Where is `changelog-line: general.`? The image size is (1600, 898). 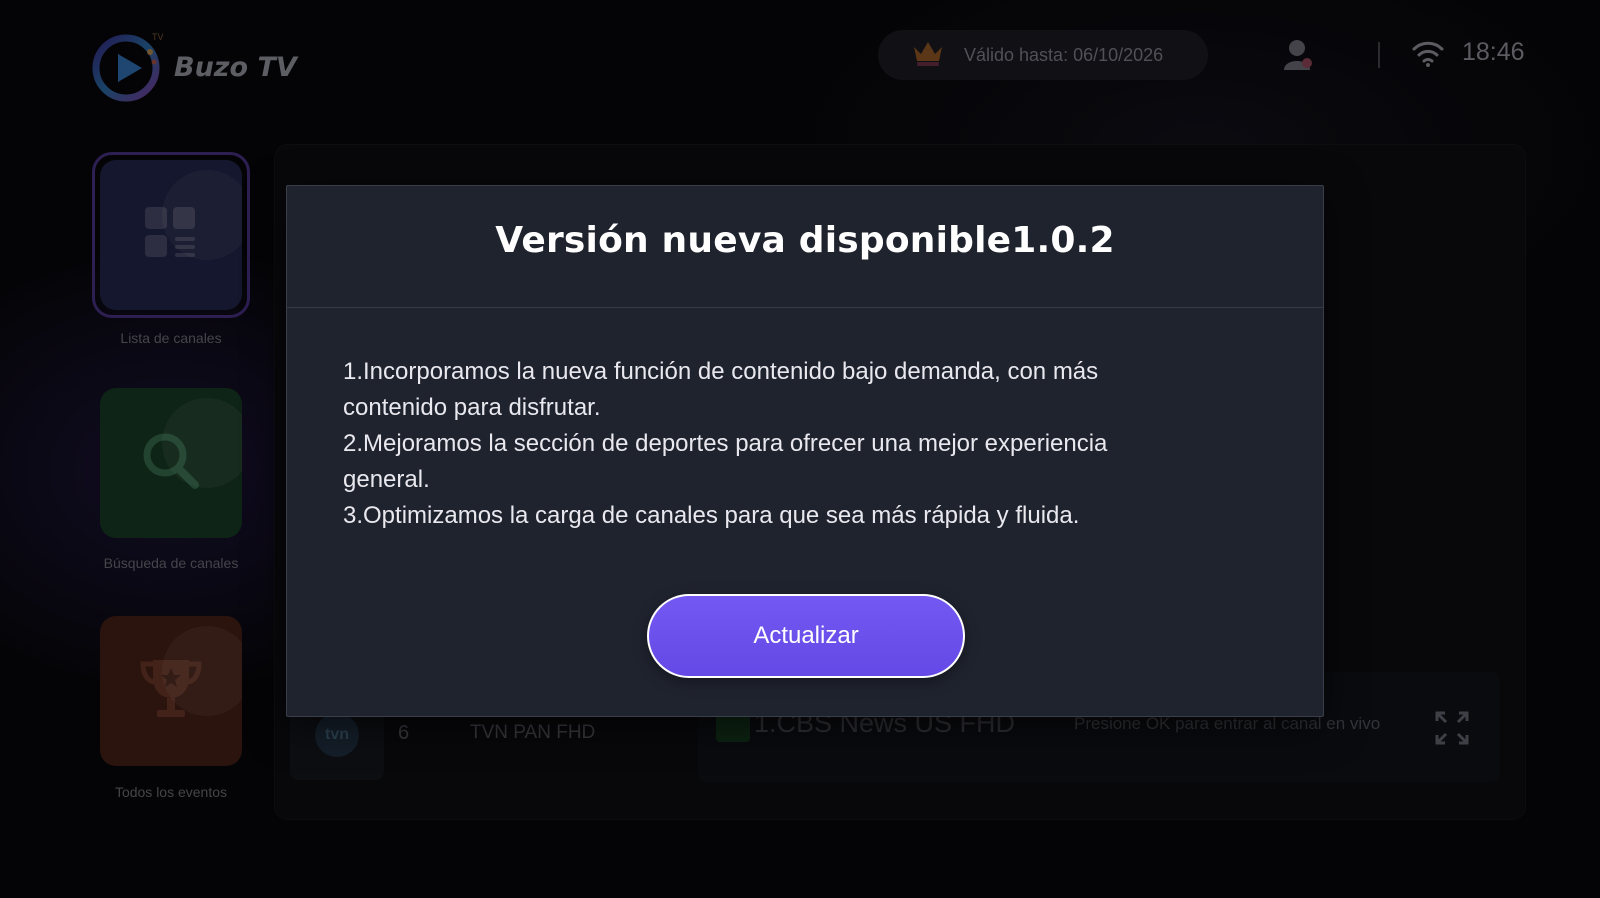 changelog-line: general. is located at coordinates (386, 479).